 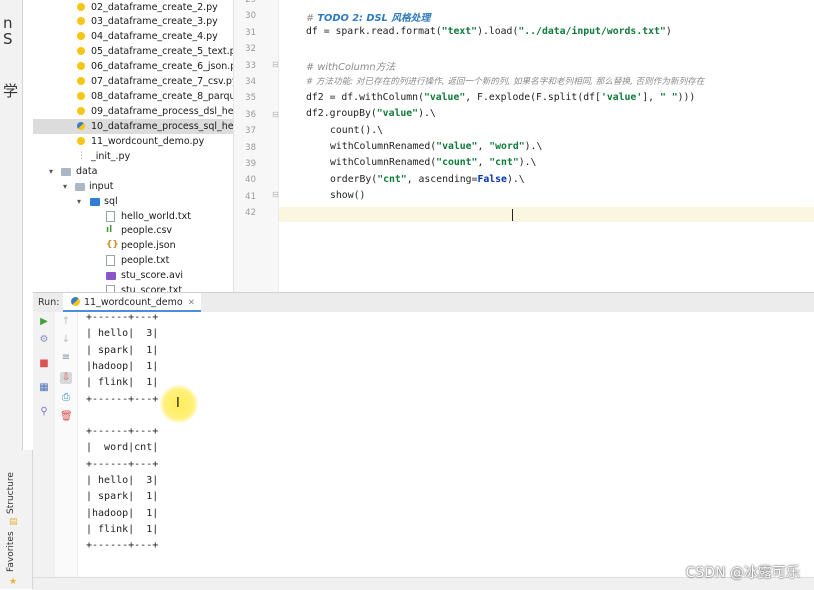 I want to click on tree-item: 10_dataframe_process_sql_hellow, so click(x=133, y=126).